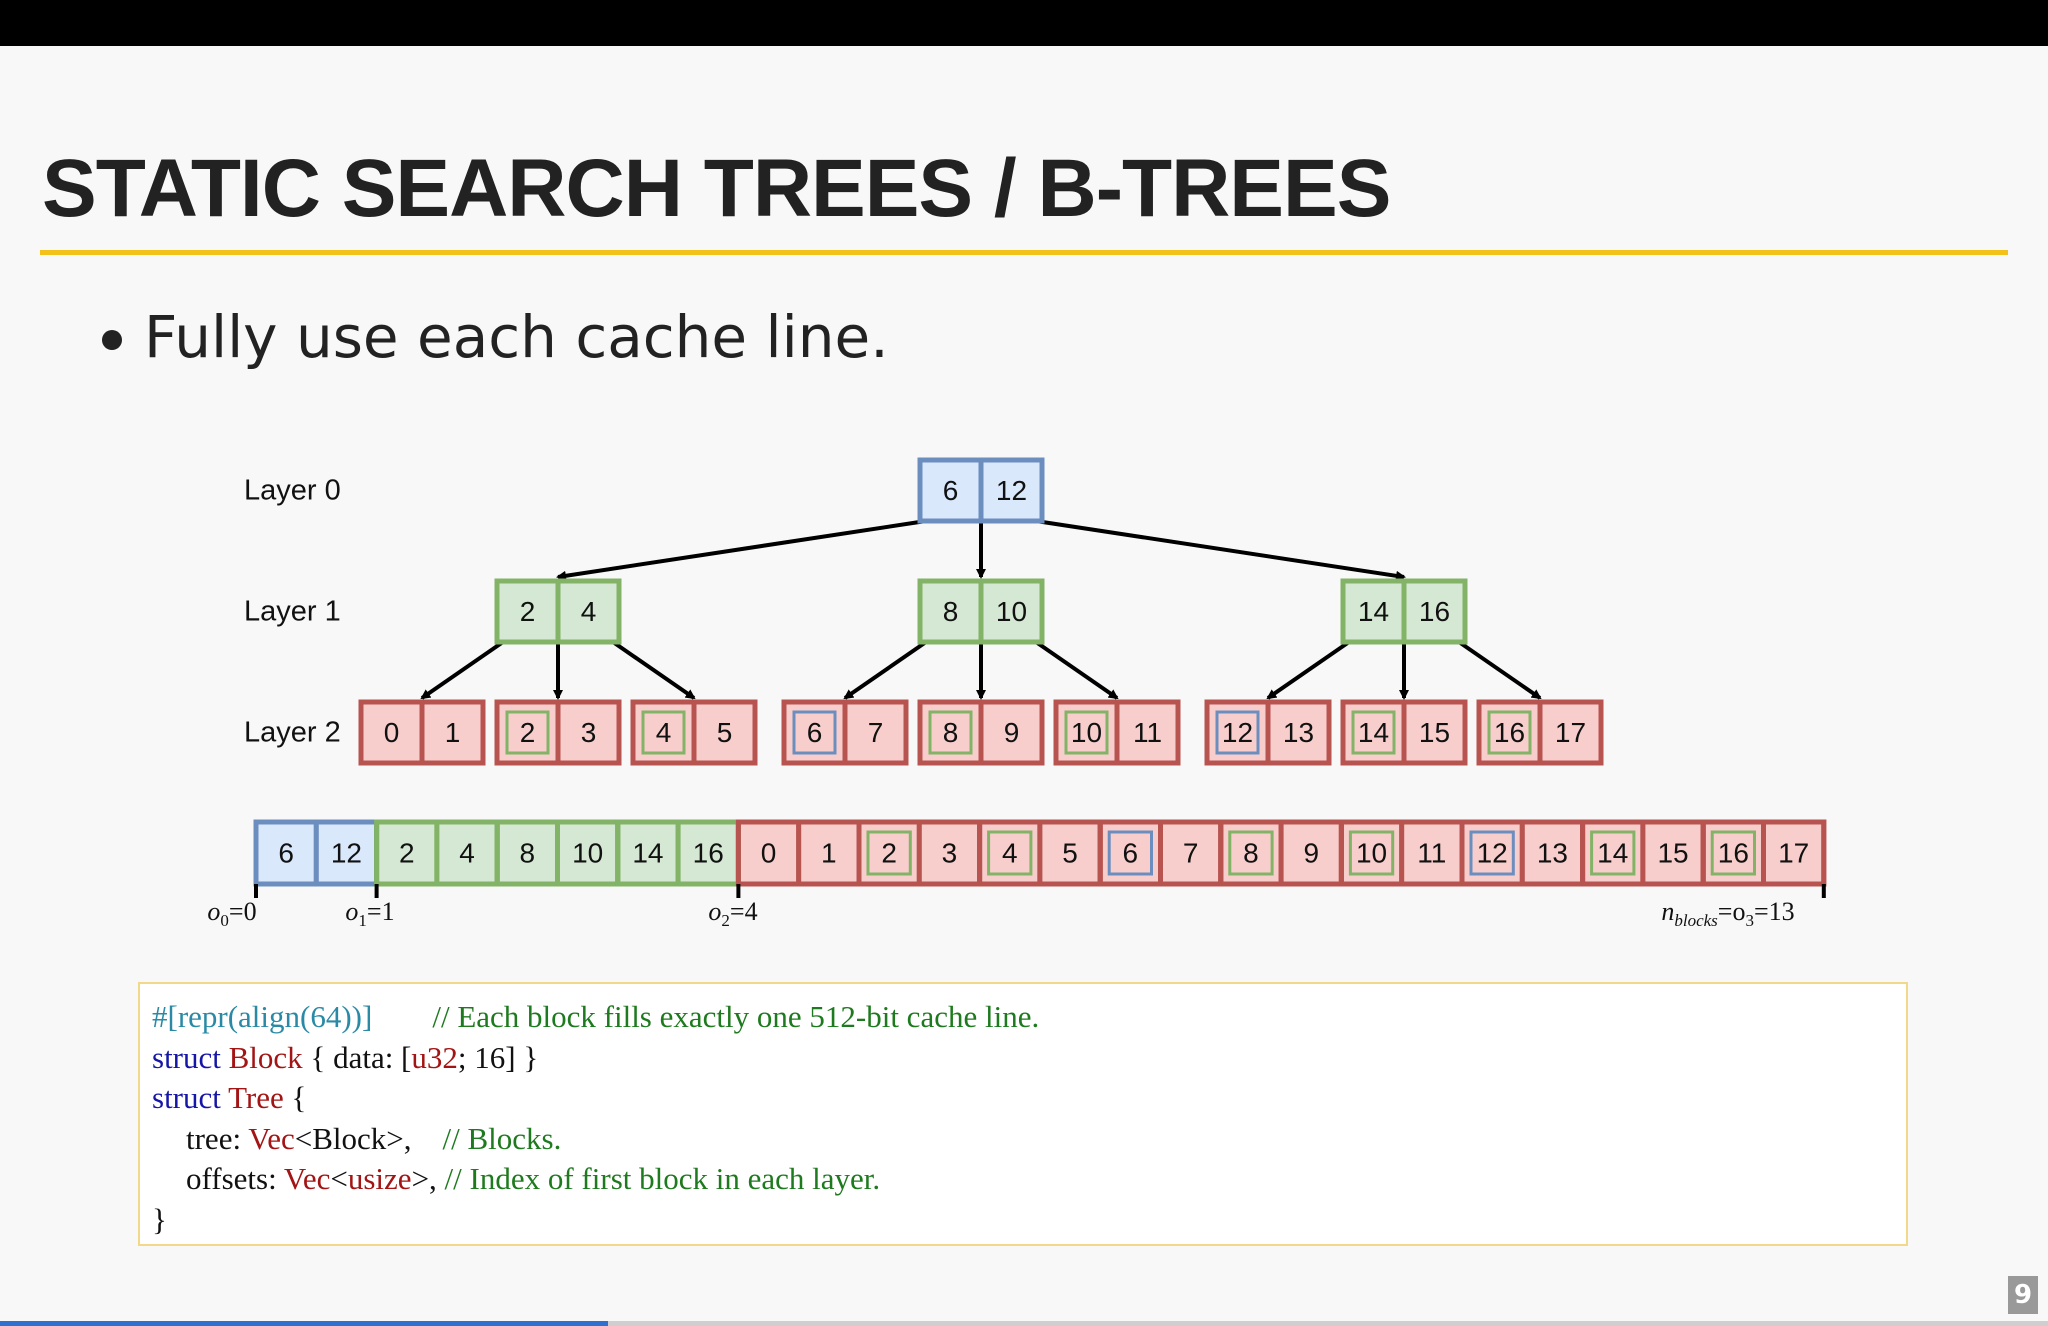  I want to click on tree-node-block: 23, so click(558, 732).